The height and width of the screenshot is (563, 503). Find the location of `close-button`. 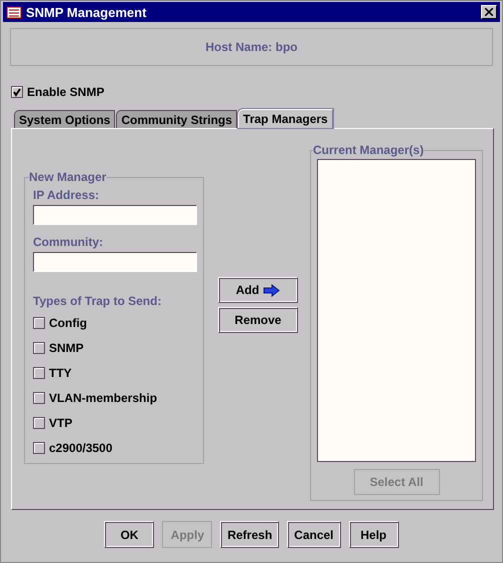

close-button is located at coordinates (489, 12).